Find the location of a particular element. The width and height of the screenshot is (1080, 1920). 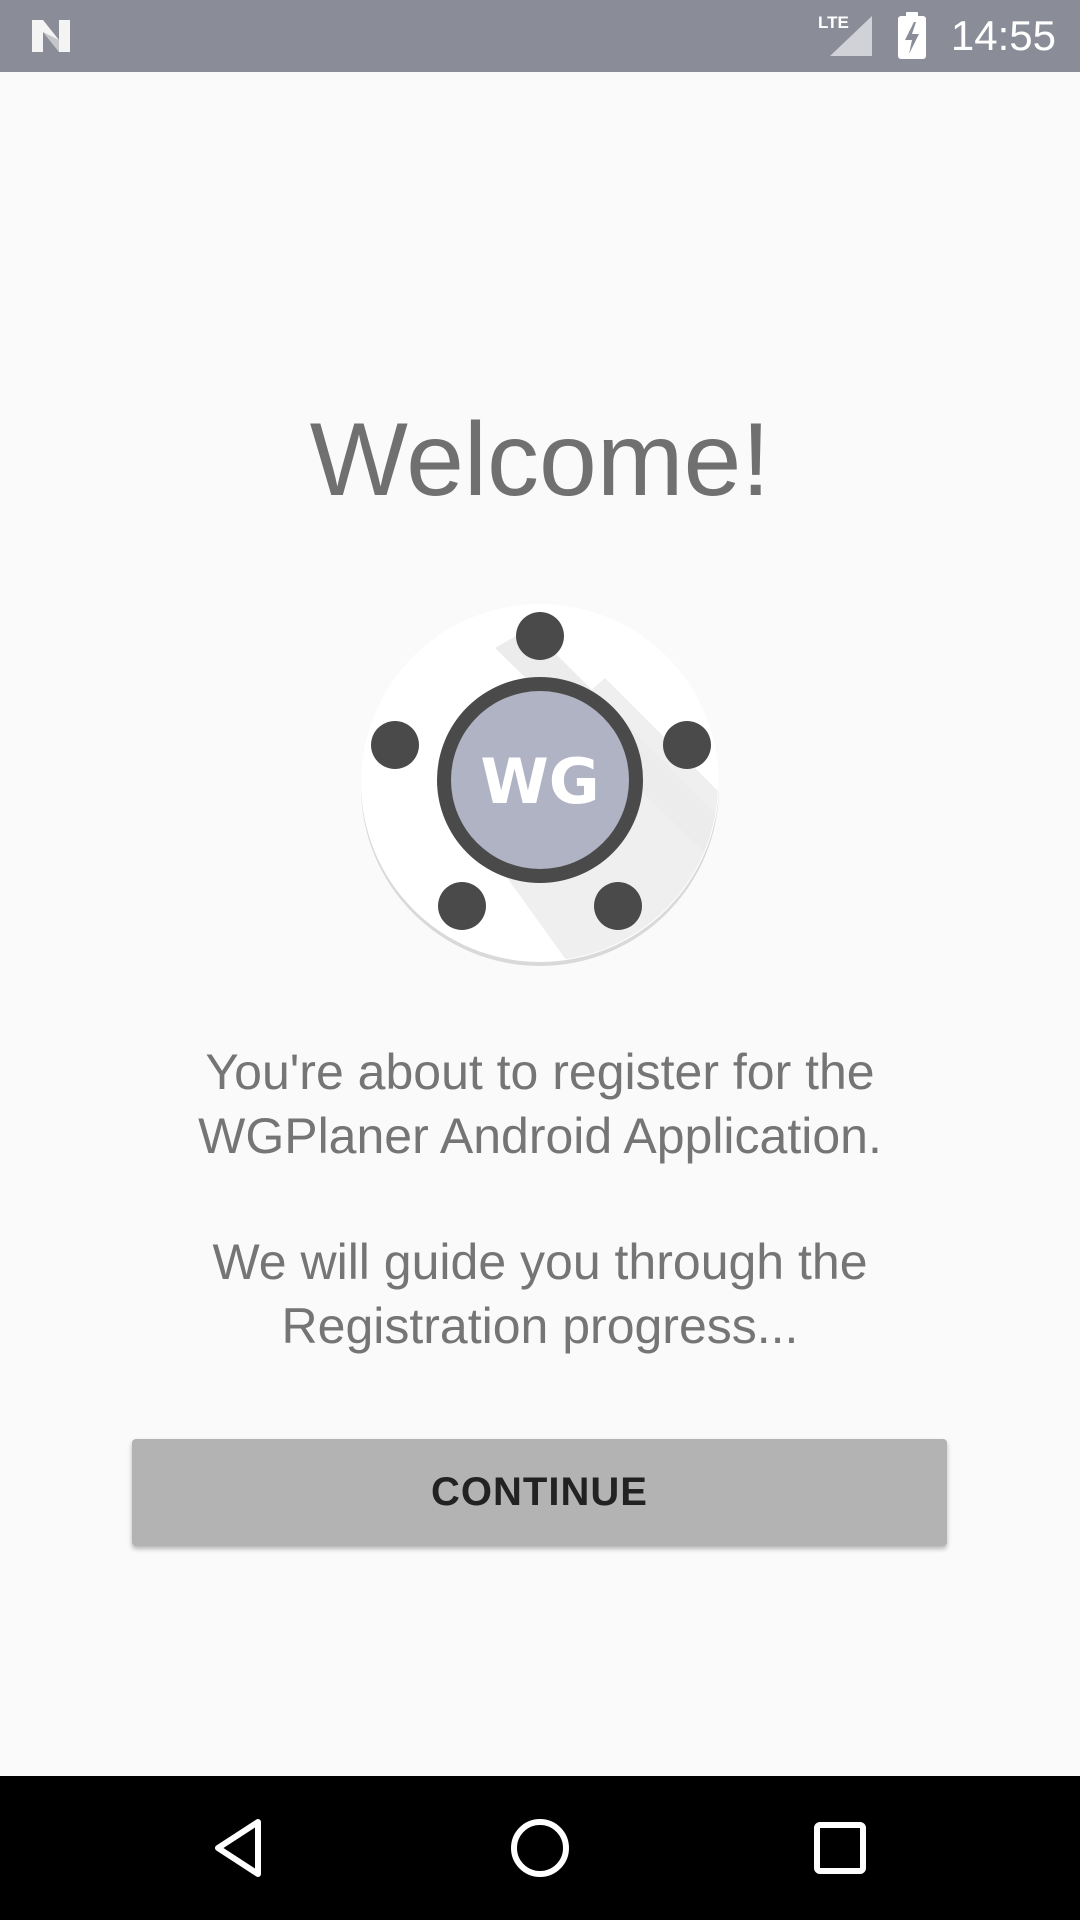

status-time: 14:55 is located at coordinates (1003, 35).